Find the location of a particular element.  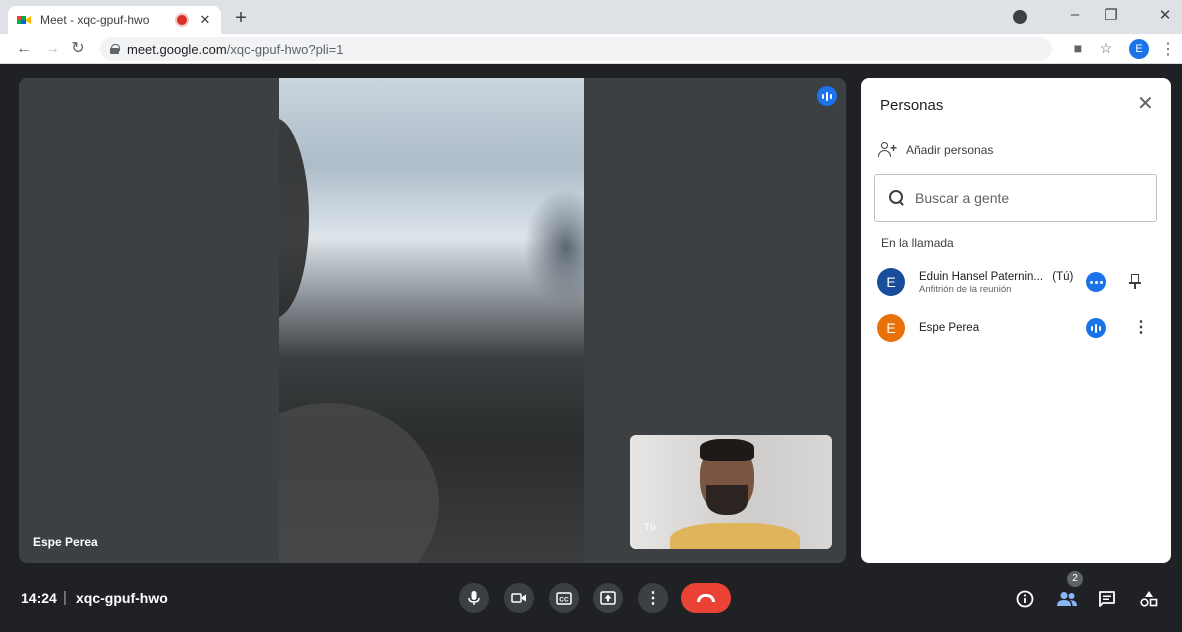

extension-icon is located at coordinates (1020, 17).